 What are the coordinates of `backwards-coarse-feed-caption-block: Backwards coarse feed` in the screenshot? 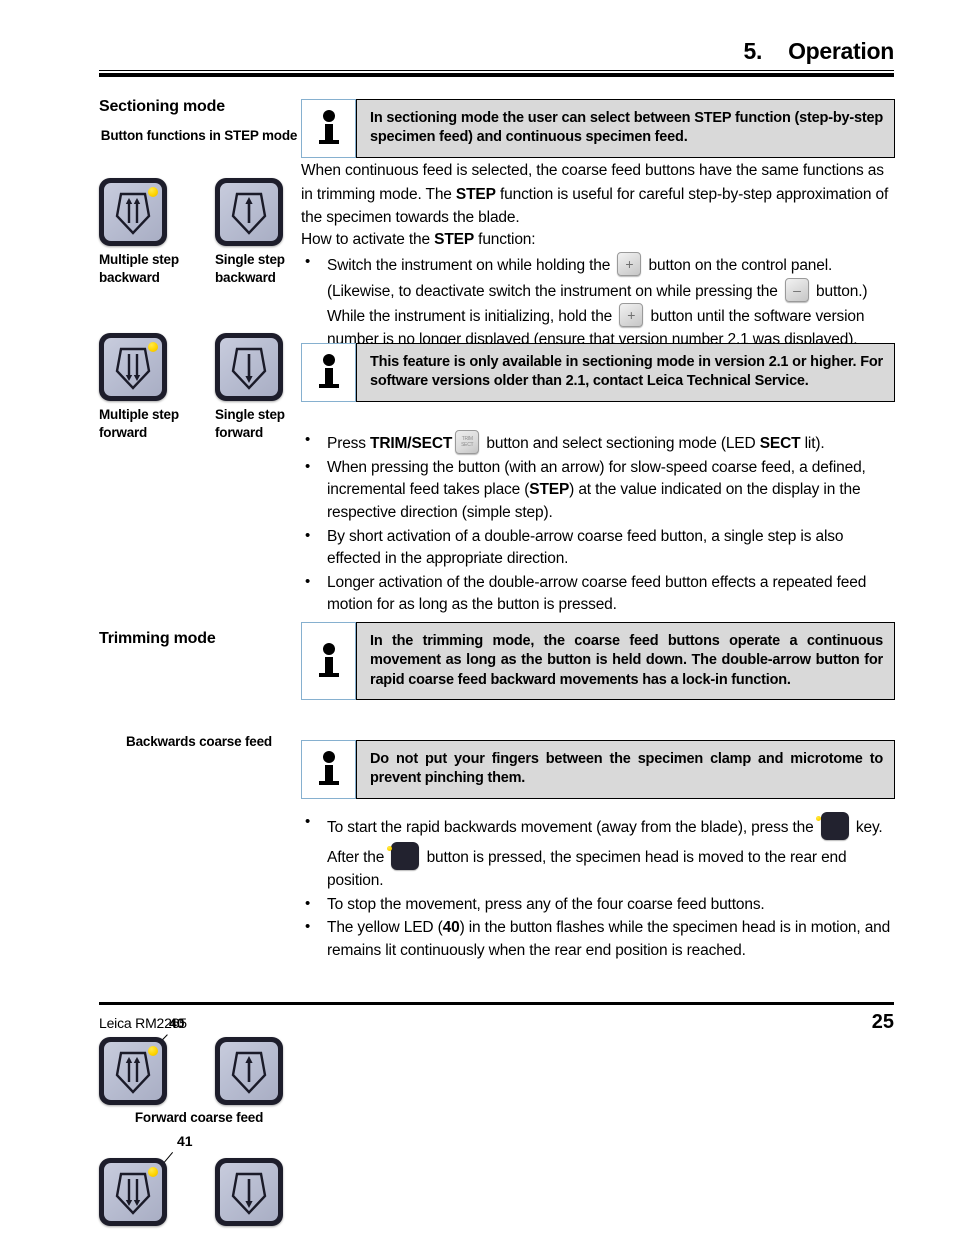 It's located at (199, 742).